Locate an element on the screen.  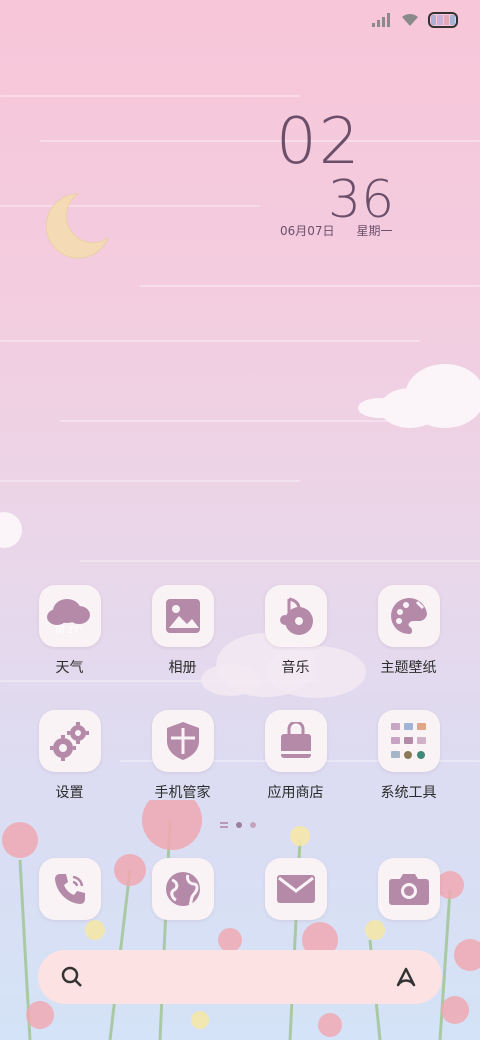
wifi-icon is located at coordinates (410, 19).